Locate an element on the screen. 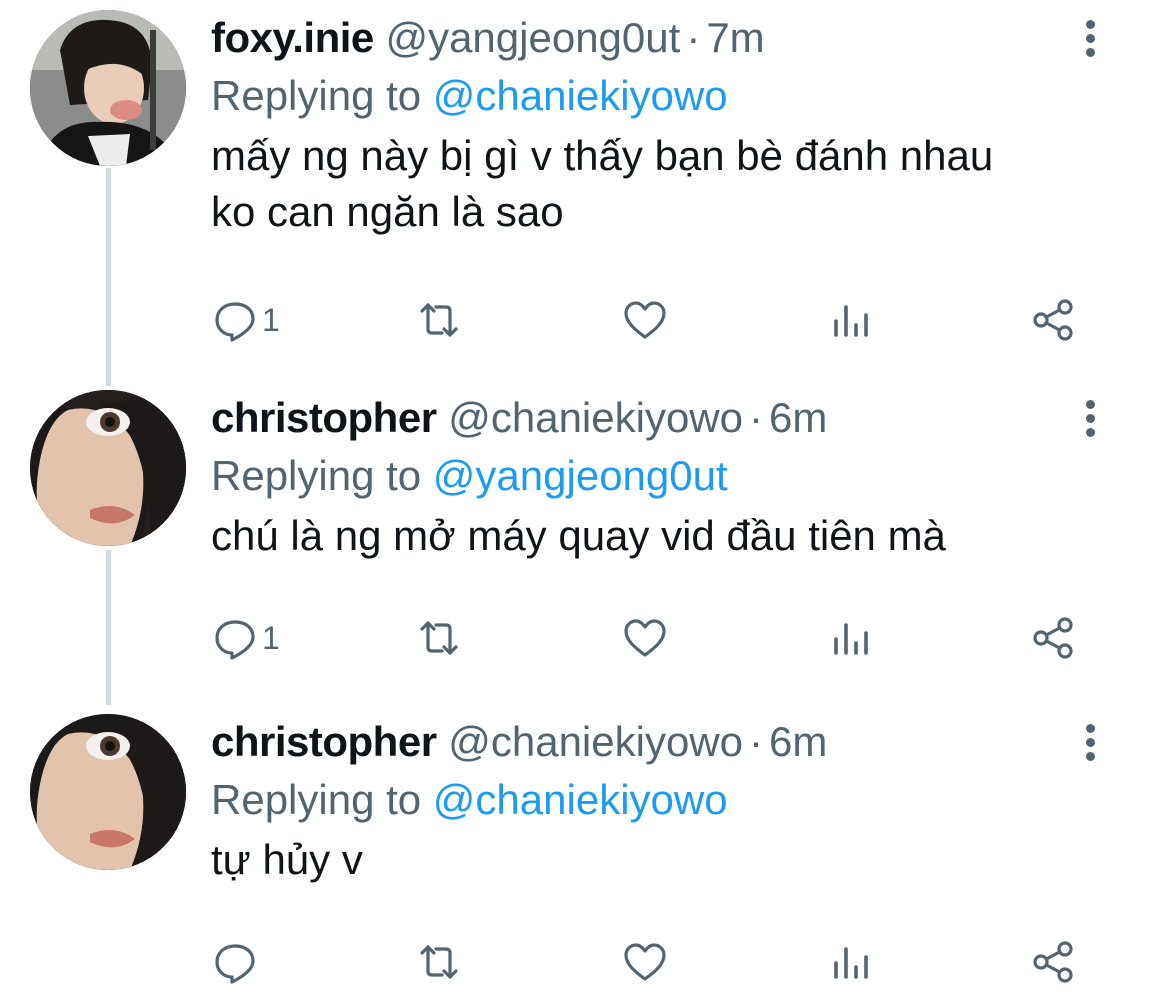 This screenshot has height=1004, width=1152. replying-to: Replying to @yangjeong0ut is located at coordinates (469, 476).